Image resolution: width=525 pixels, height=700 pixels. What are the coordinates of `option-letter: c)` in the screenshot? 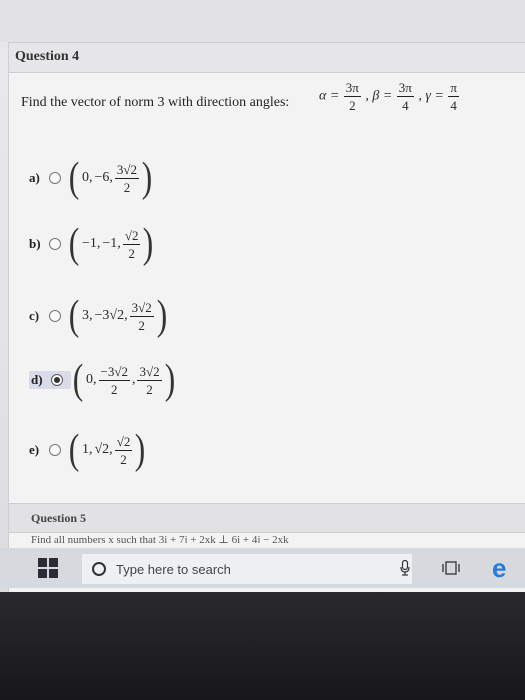 It's located at (34, 315).